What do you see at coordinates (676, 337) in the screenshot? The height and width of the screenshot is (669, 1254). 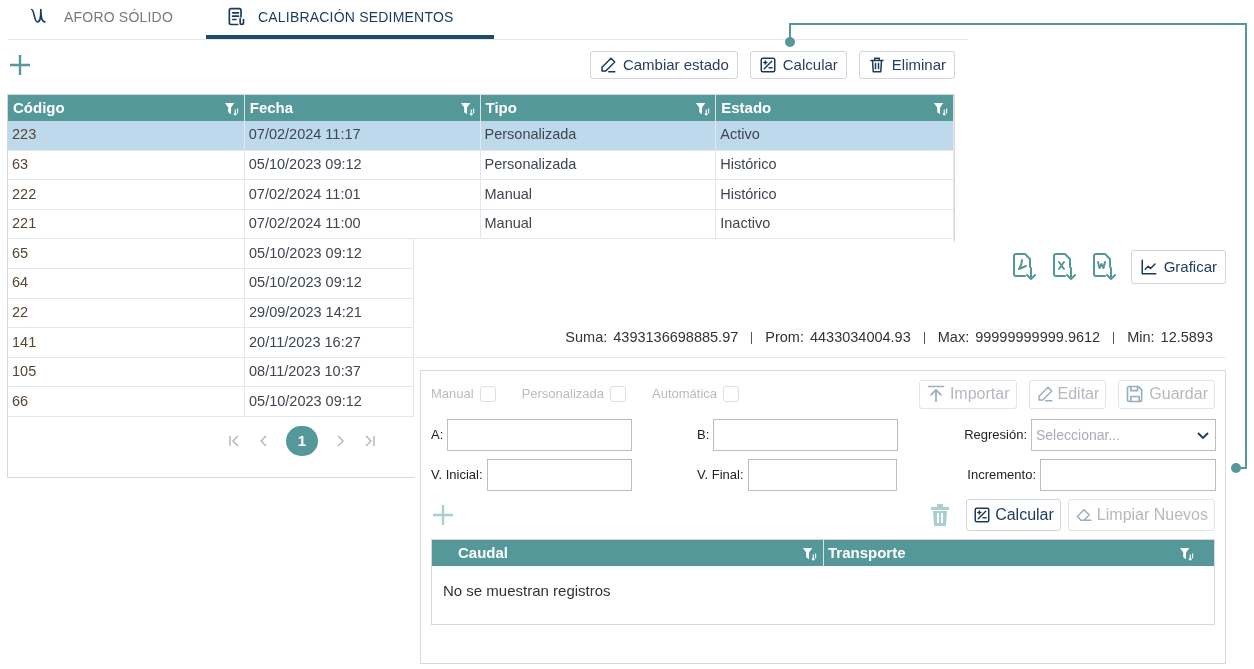 I see `stat-value: 4393136698885.97` at bounding box center [676, 337].